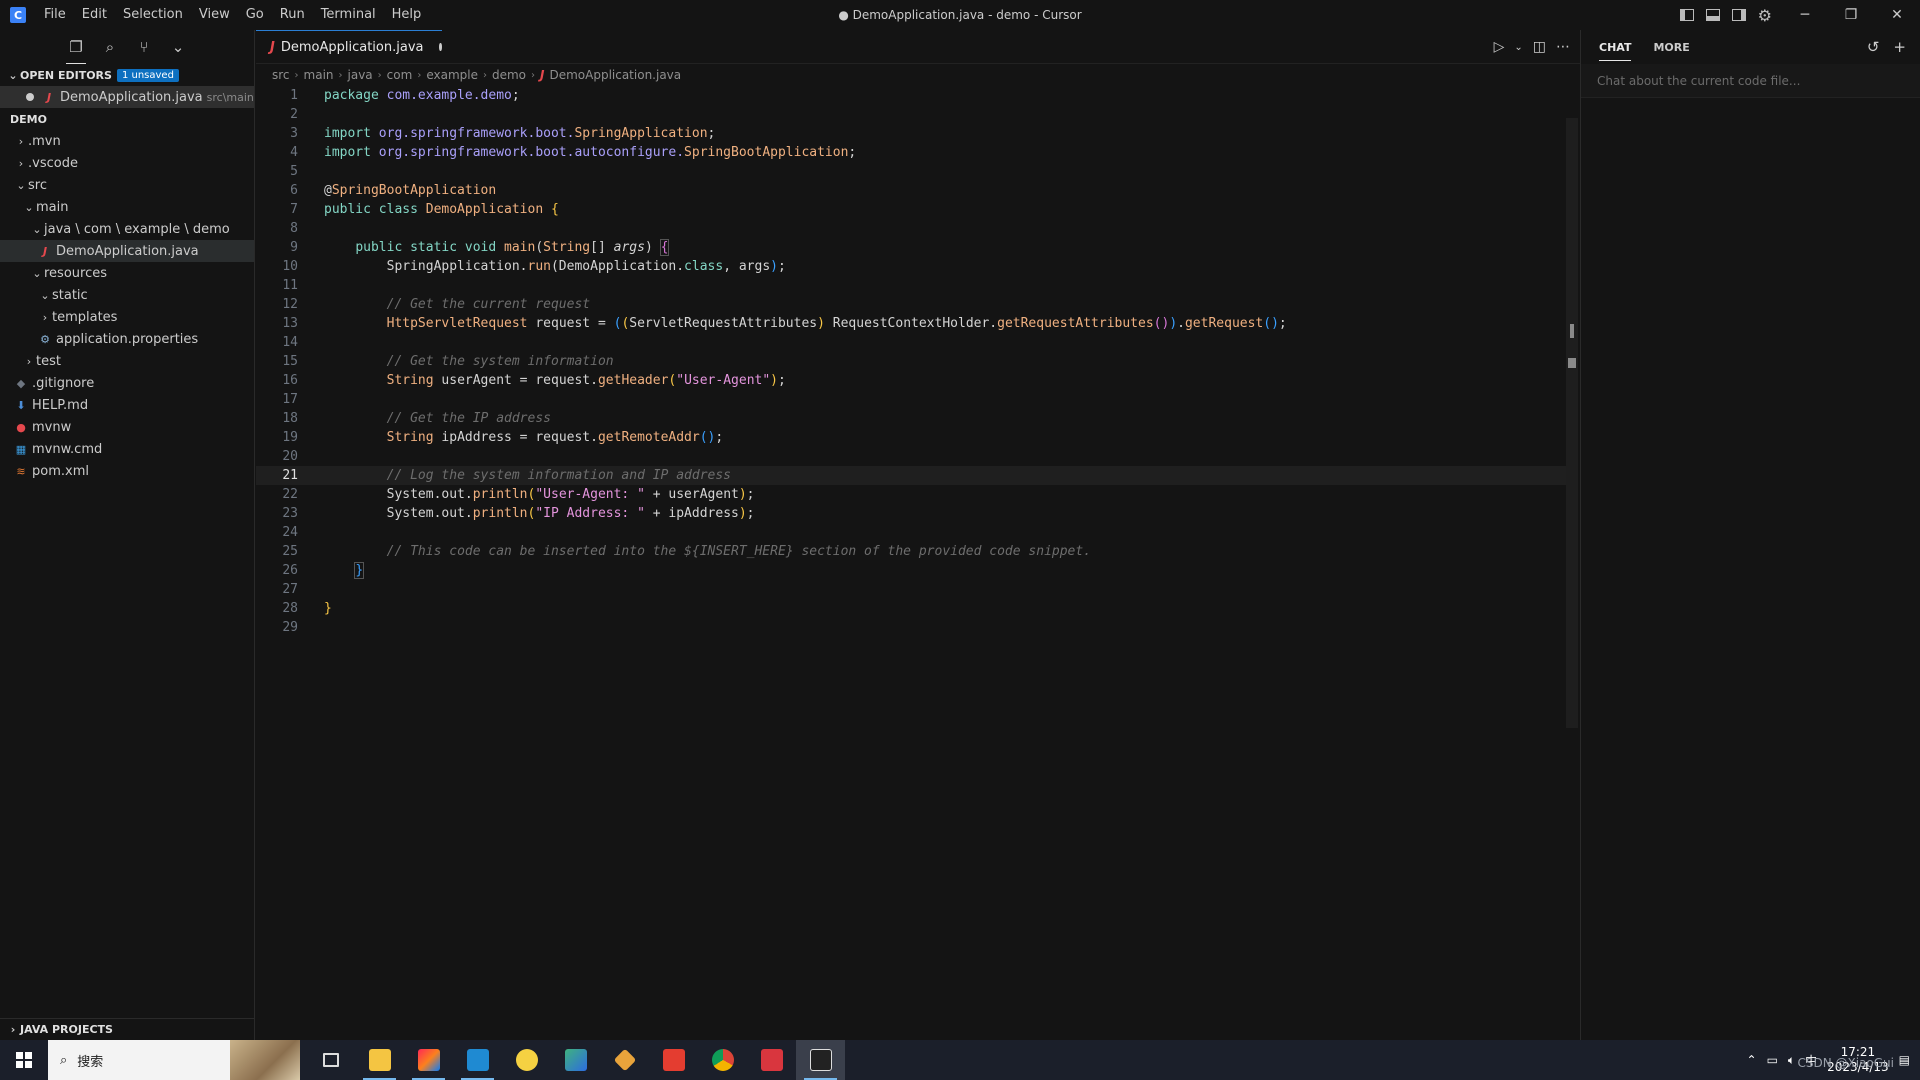  Describe the element at coordinates (174, 1060) in the screenshot. I see `taskbar-search: ⌕ 搜索` at that location.